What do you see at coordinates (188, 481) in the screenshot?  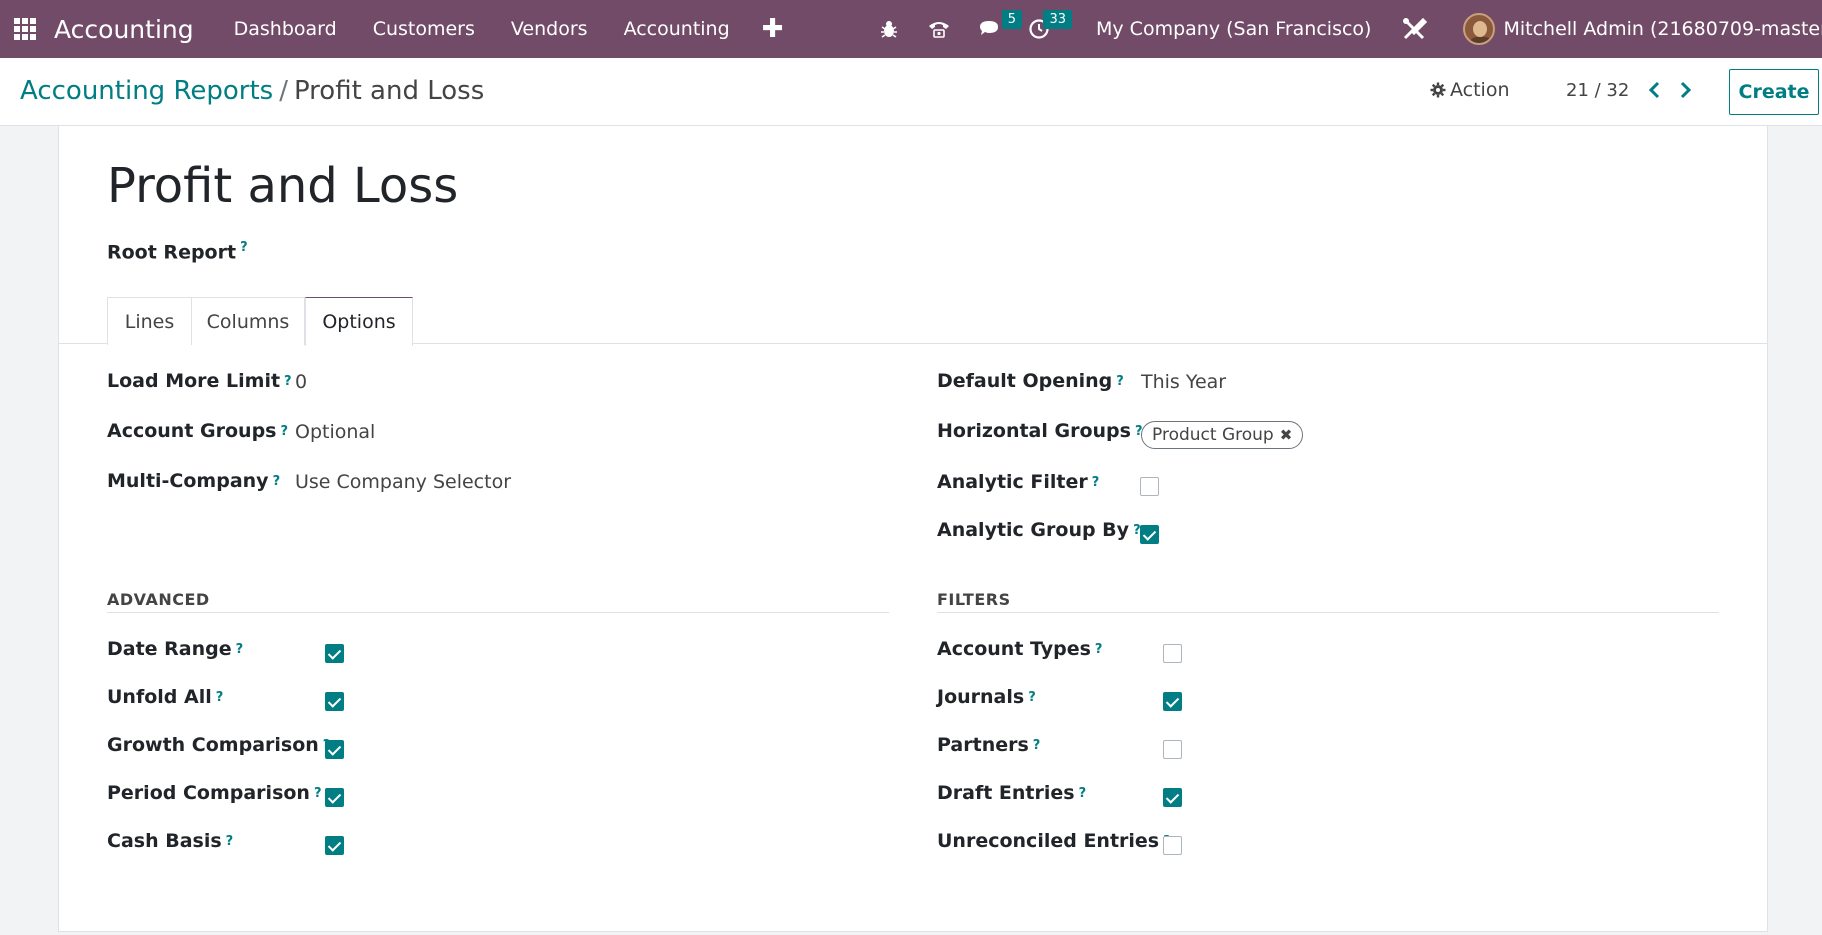 I see `multi-company-text: Multi-Company` at bounding box center [188, 481].